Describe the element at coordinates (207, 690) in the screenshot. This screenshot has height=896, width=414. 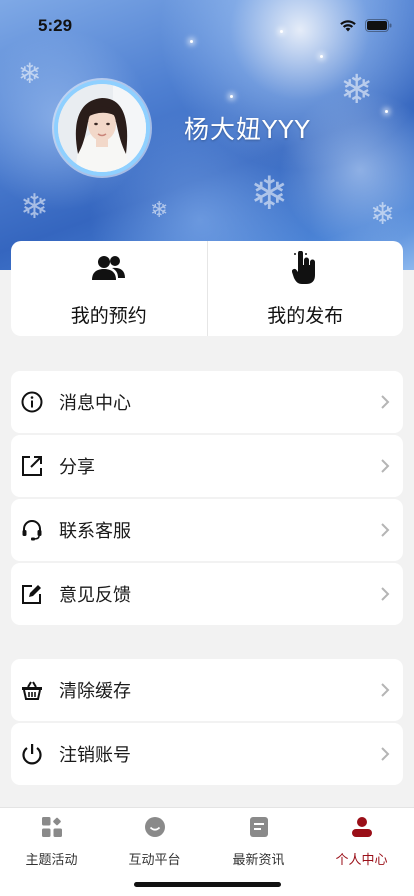
I see `menu-item-clear-cache: 清除缓存` at that location.